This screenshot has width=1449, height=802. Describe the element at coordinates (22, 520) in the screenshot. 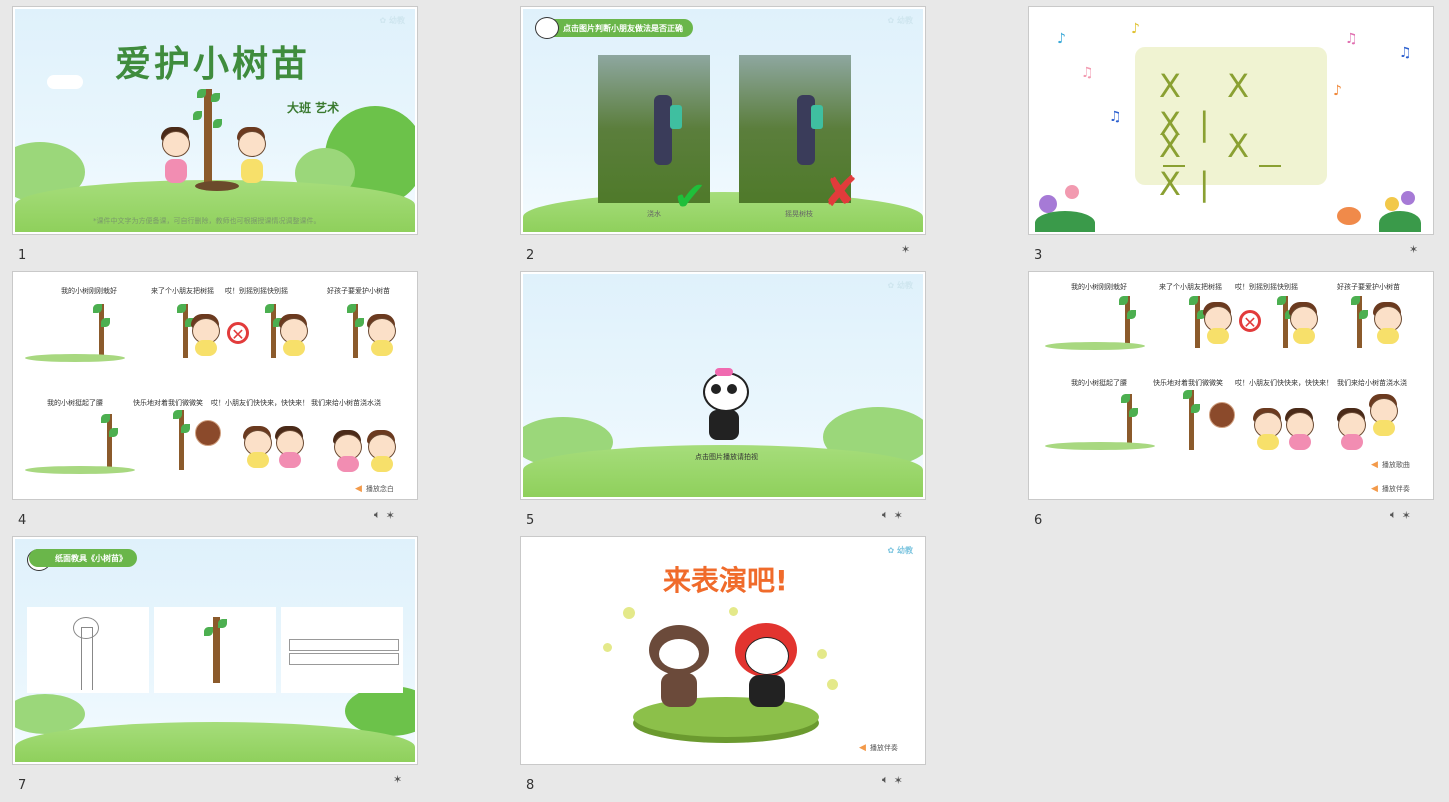

I see `slide-number: 4` at that location.